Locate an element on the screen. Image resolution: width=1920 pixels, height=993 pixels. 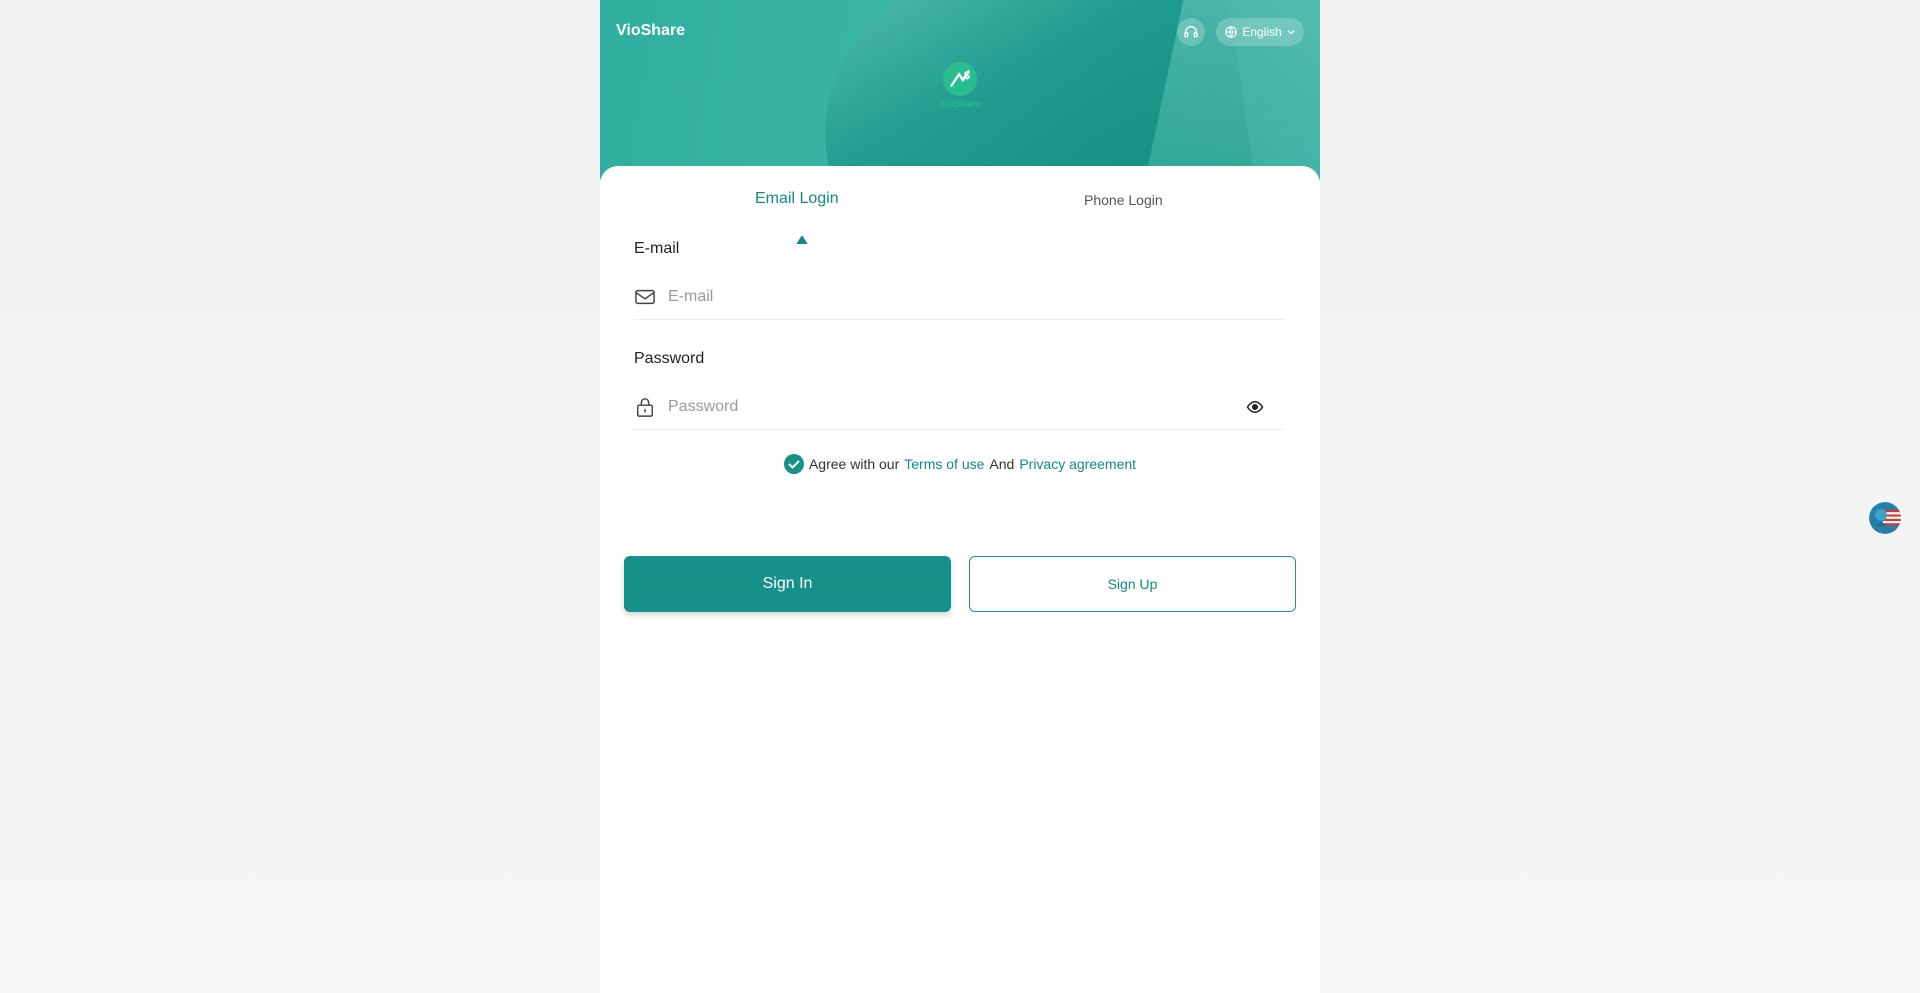
support-button is located at coordinates (1191, 32).